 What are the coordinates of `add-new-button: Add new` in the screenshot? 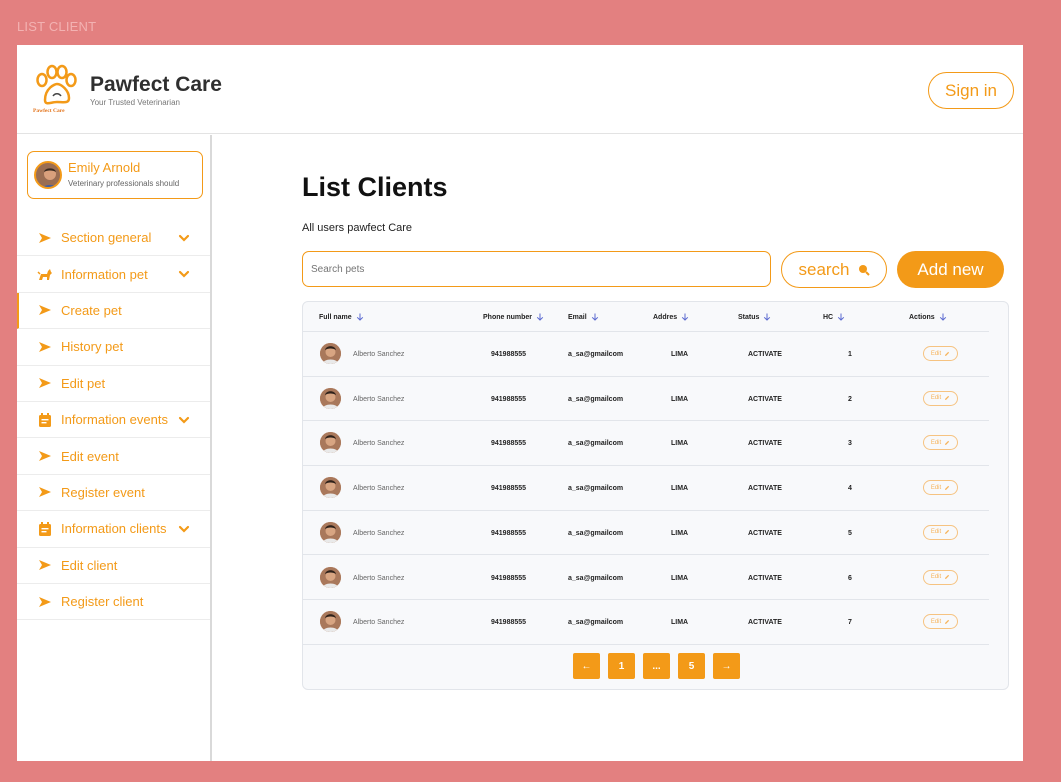 It's located at (950, 269).